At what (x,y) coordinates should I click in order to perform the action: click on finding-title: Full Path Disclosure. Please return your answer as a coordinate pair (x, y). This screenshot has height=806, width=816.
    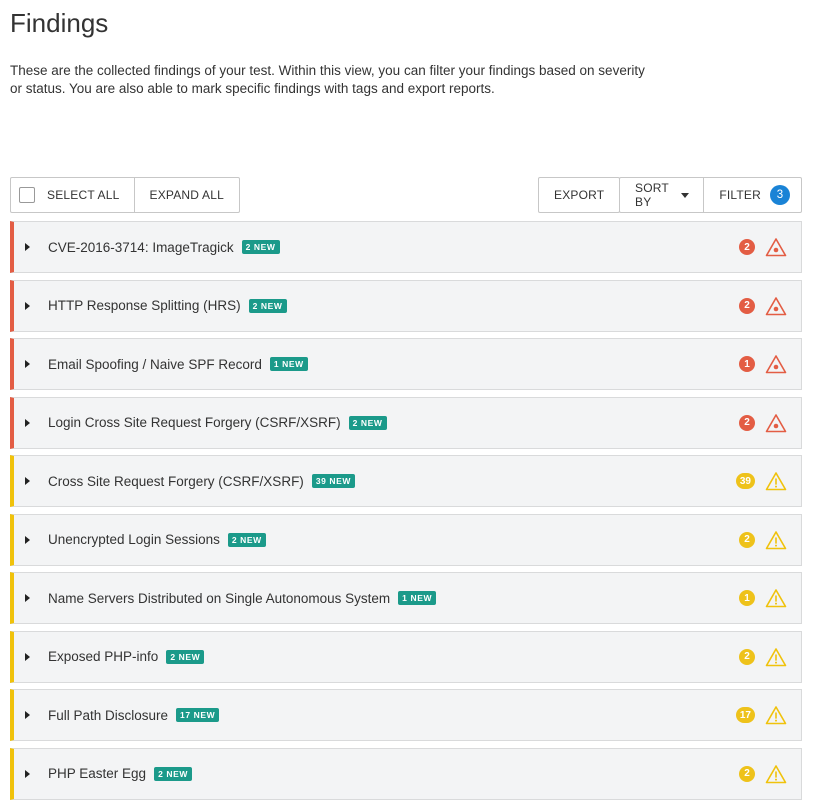
    Looking at the image, I should click on (108, 715).